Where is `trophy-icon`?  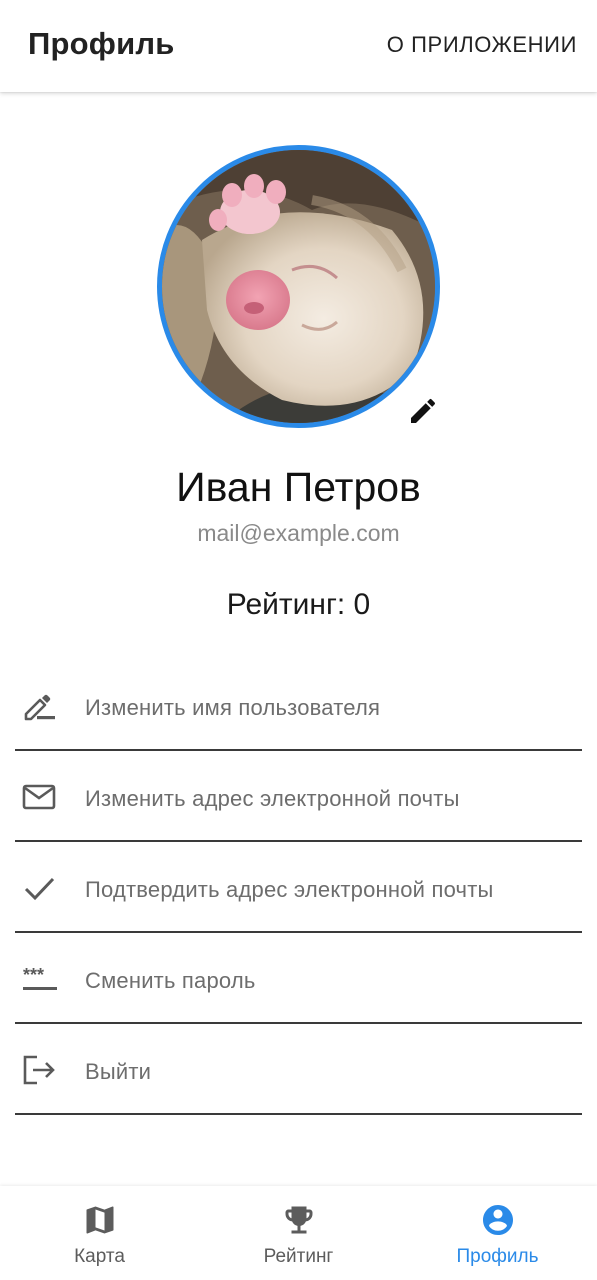 trophy-icon is located at coordinates (299, 1220).